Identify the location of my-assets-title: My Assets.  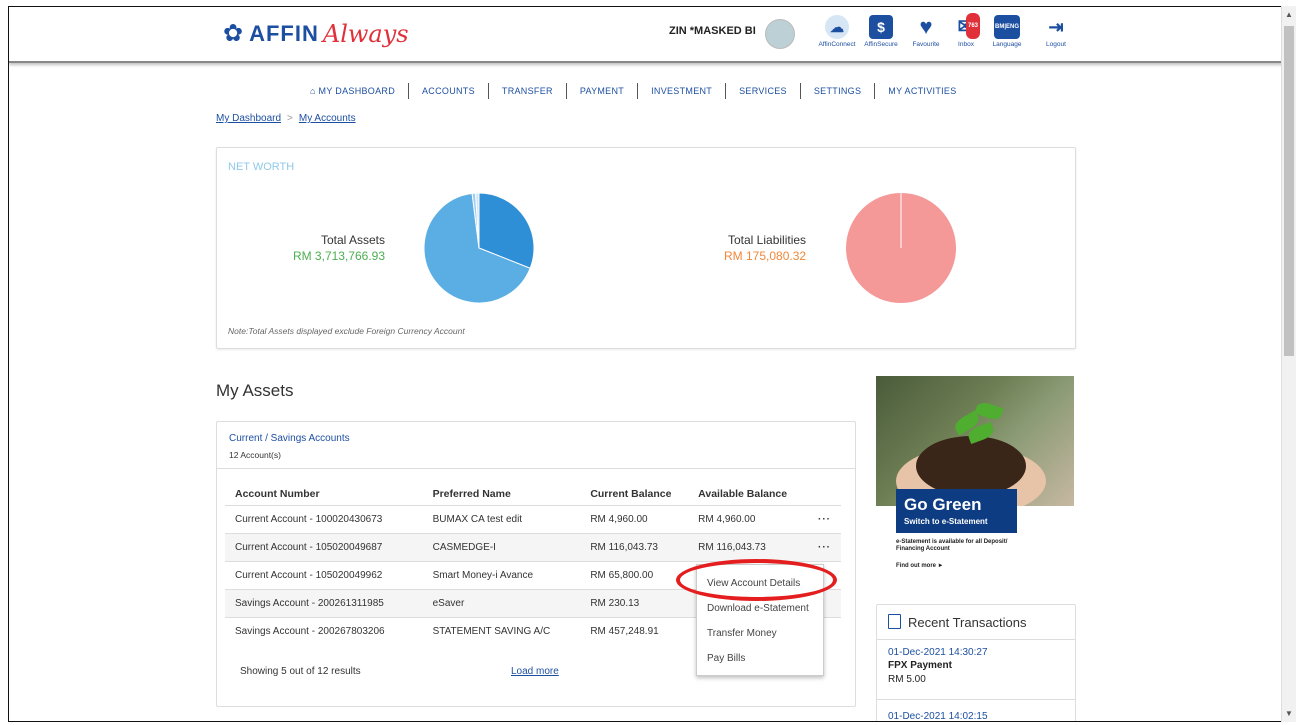
(255, 390).